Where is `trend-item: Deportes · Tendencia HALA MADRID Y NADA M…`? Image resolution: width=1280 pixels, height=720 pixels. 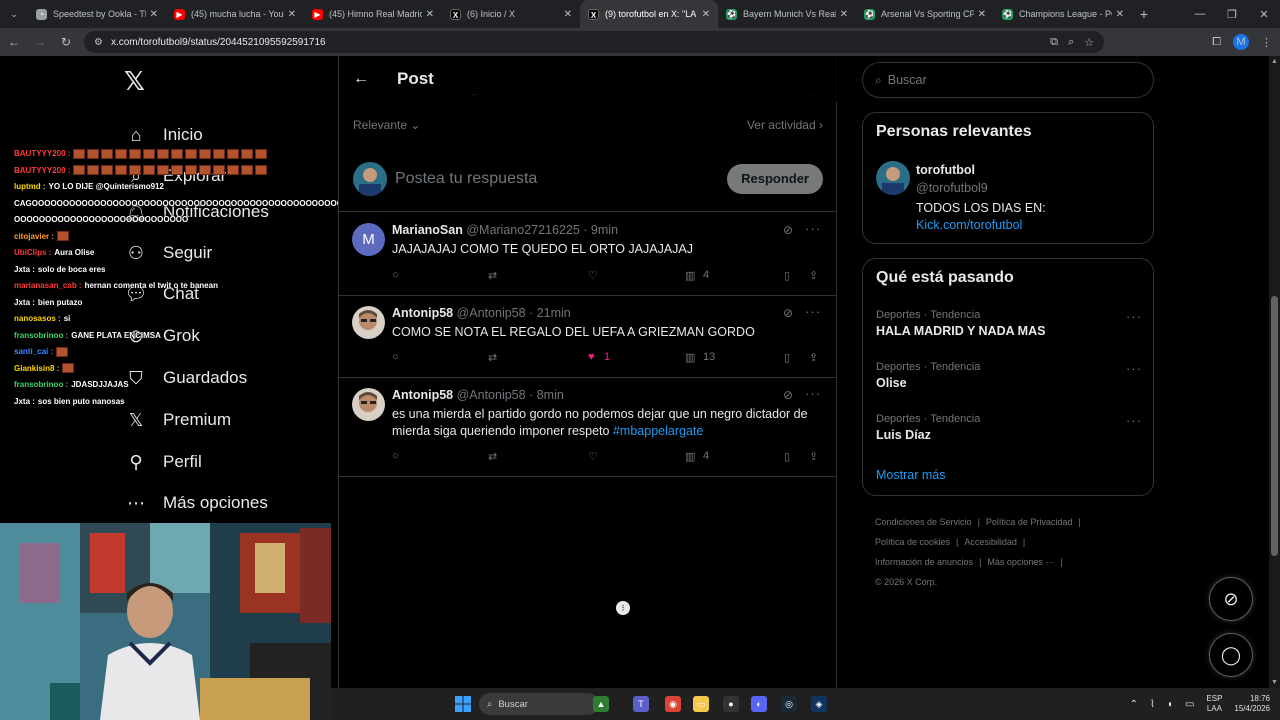
trend-item: Deportes · Tendencia HALA MADRID Y NADA M… is located at coordinates (1009, 323).